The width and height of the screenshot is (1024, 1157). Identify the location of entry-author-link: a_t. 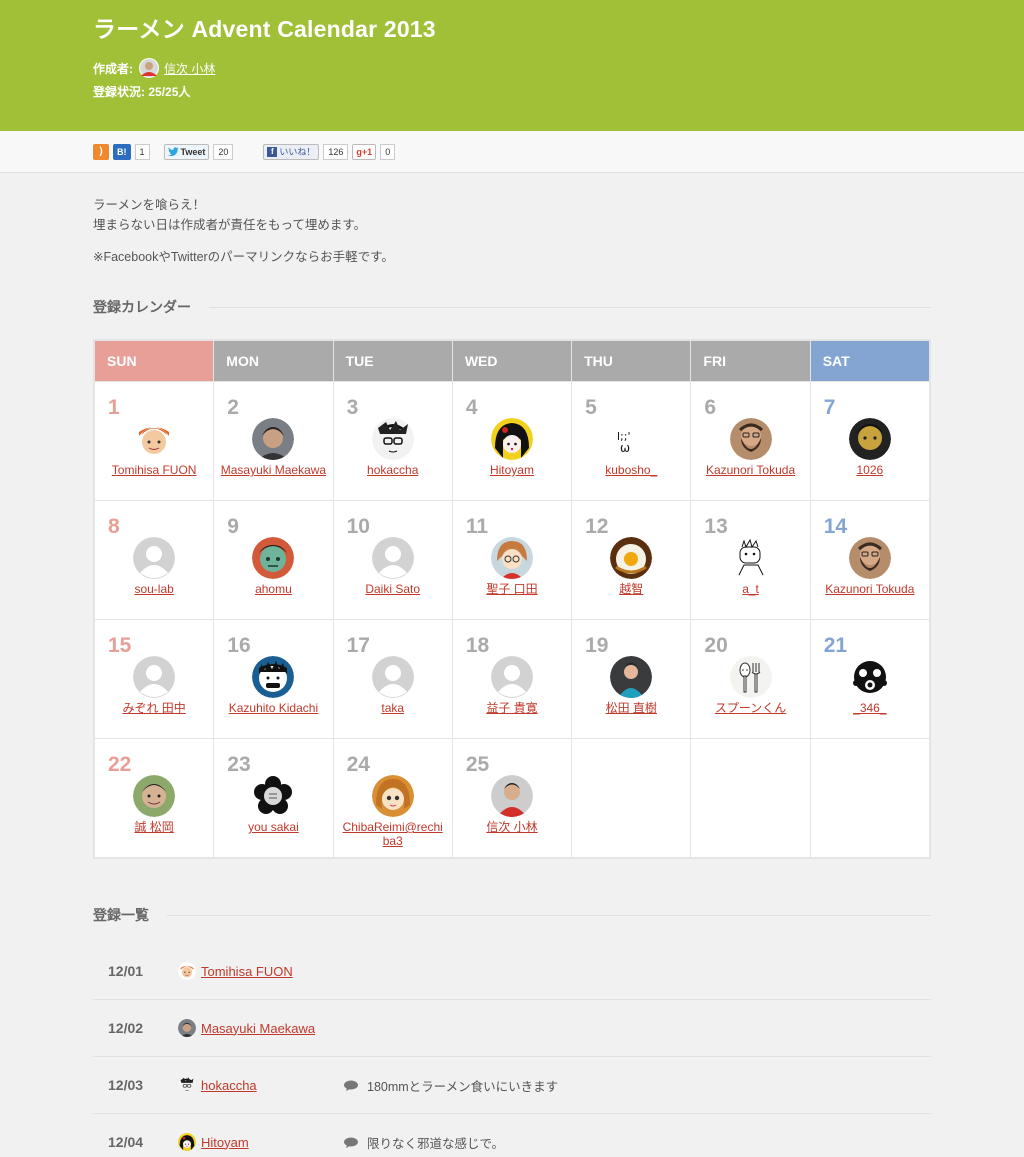
(750, 589).